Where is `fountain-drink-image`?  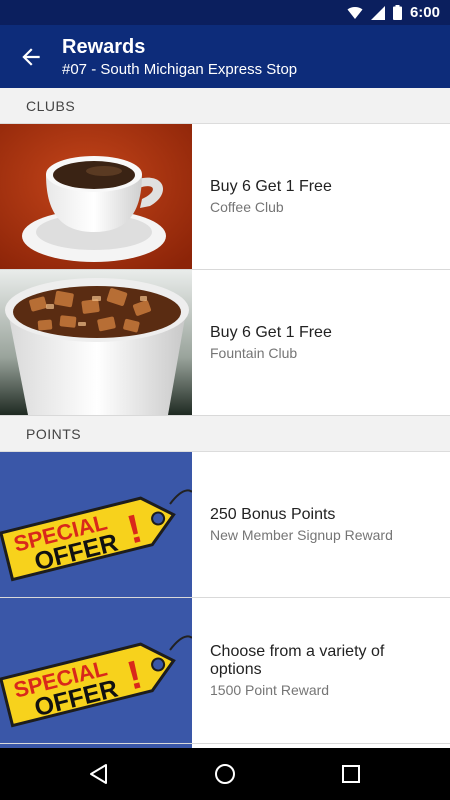
fountain-drink-image is located at coordinates (96, 342).